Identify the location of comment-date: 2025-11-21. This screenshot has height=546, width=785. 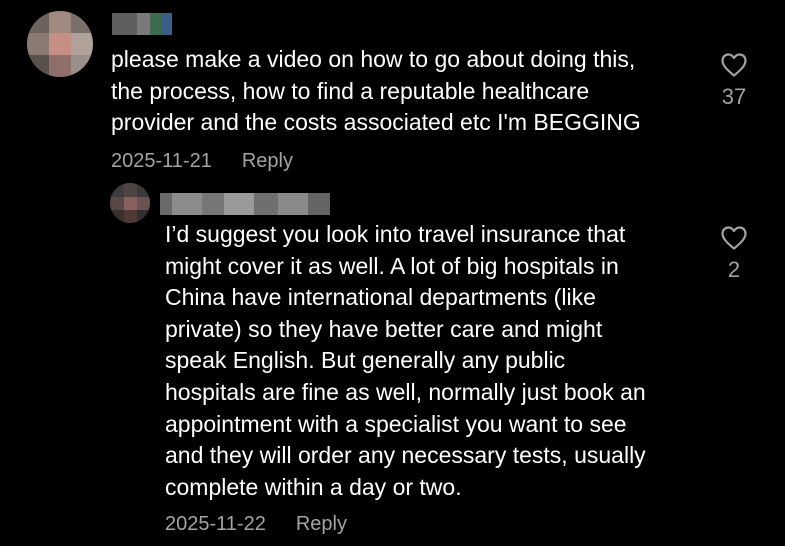
(161, 161).